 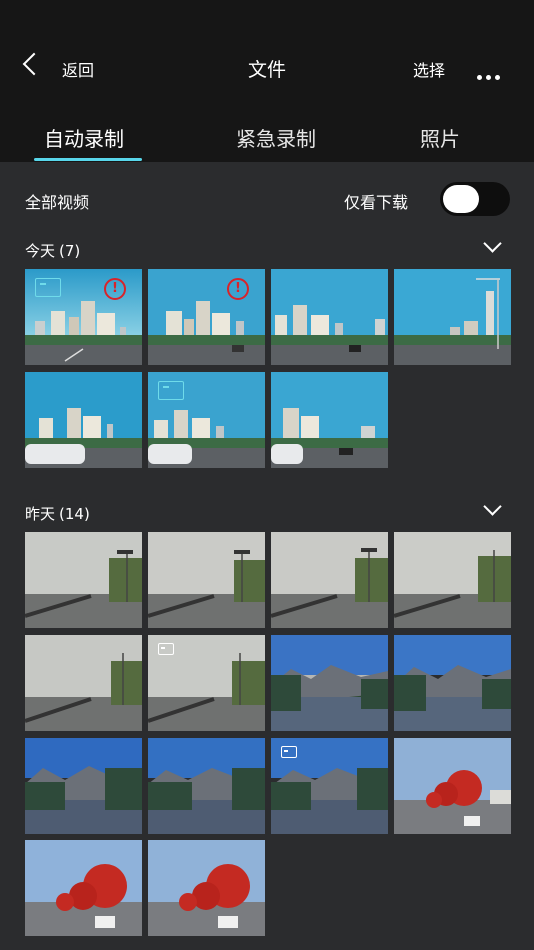 What do you see at coordinates (429, 69) in the screenshot?
I see `select-button: 选择` at bounding box center [429, 69].